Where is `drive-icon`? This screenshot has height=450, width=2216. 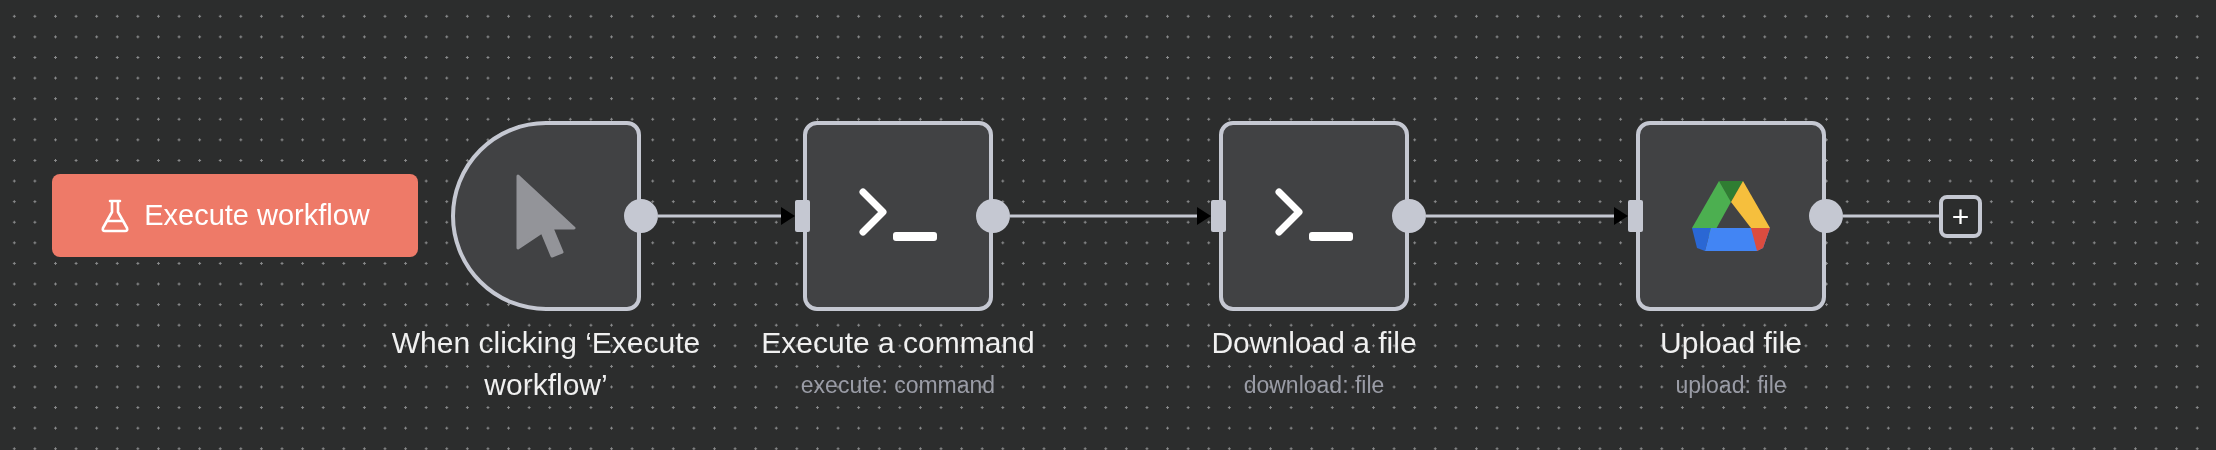
drive-icon is located at coordinates (1731, 216).